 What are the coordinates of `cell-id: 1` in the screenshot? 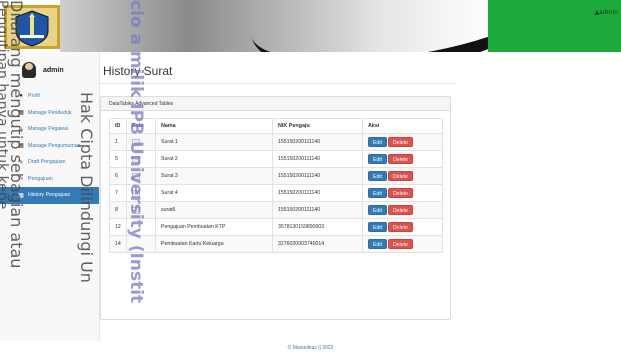 It's located at (118, 142).